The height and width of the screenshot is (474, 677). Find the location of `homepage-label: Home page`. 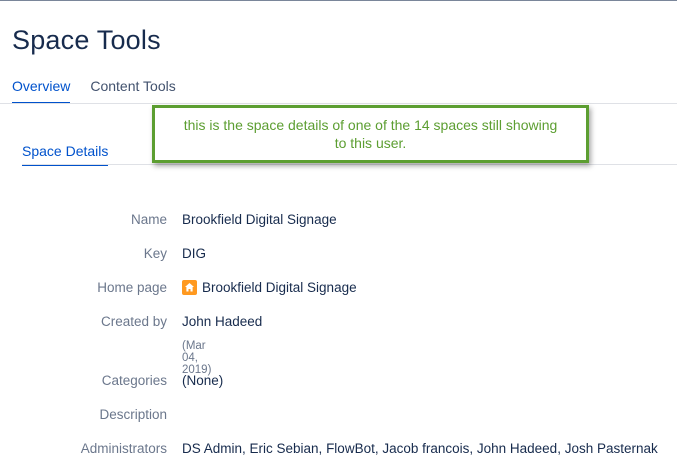

homepage-label: Home page is located at coordinates (132, 287).